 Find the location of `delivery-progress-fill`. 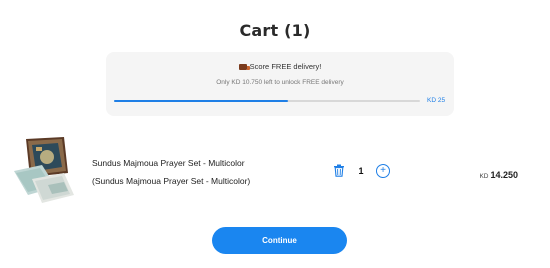

delivery-progress-fill is located at coordinates (201, 101).